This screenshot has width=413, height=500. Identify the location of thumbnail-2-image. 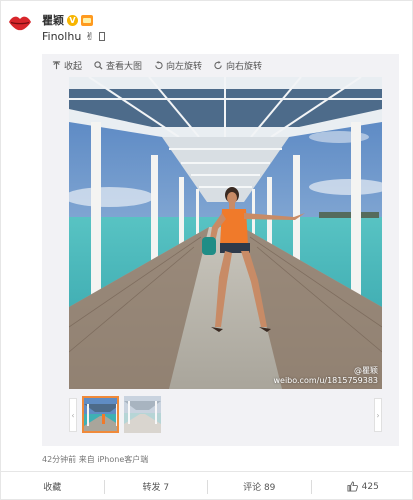
(142, 414).